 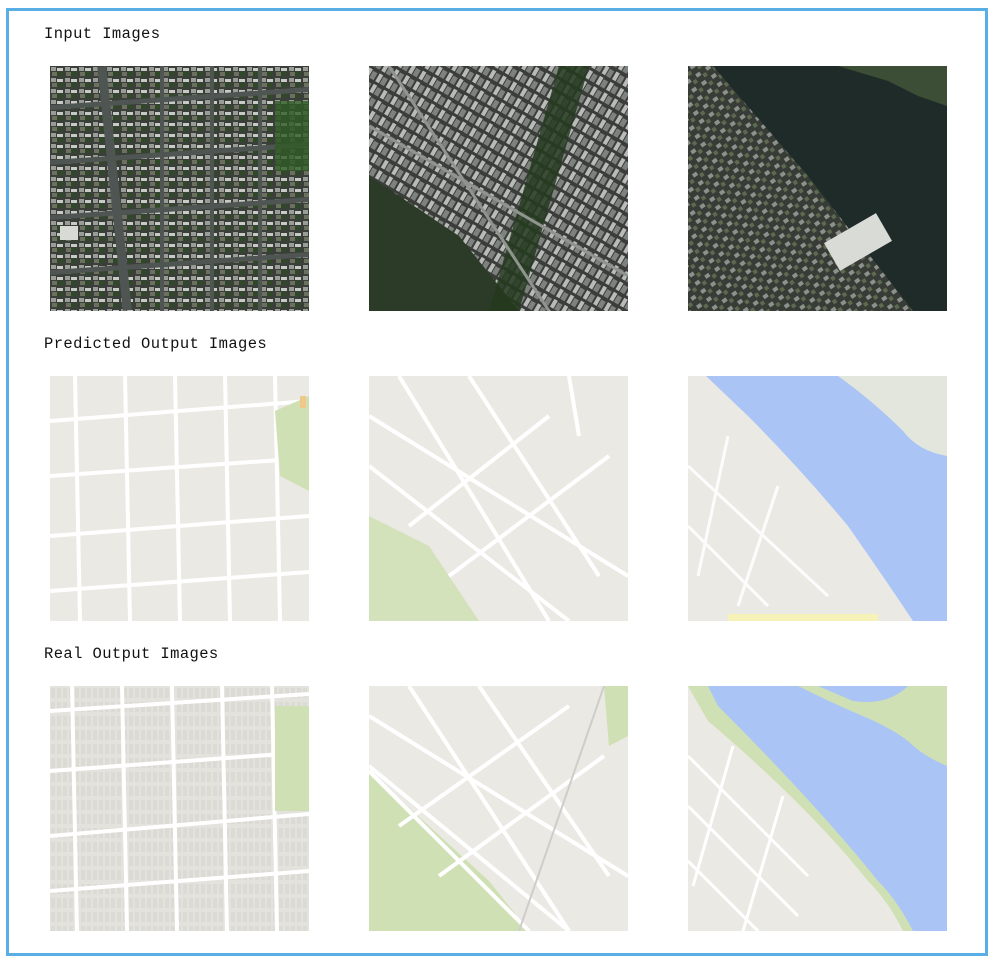 I want to click on real-images-title: Real Output Images, so click(x=131, y=654).